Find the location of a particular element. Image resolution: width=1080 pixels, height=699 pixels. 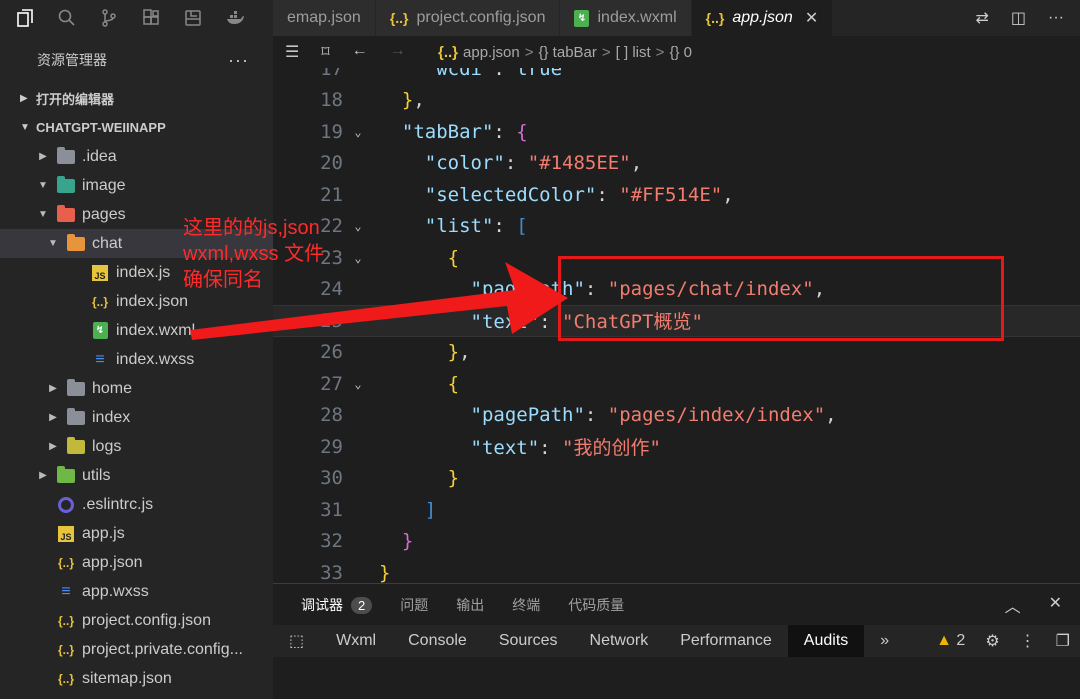

tab-sitemap-json: emap.json is located at coordinates (324, 18).